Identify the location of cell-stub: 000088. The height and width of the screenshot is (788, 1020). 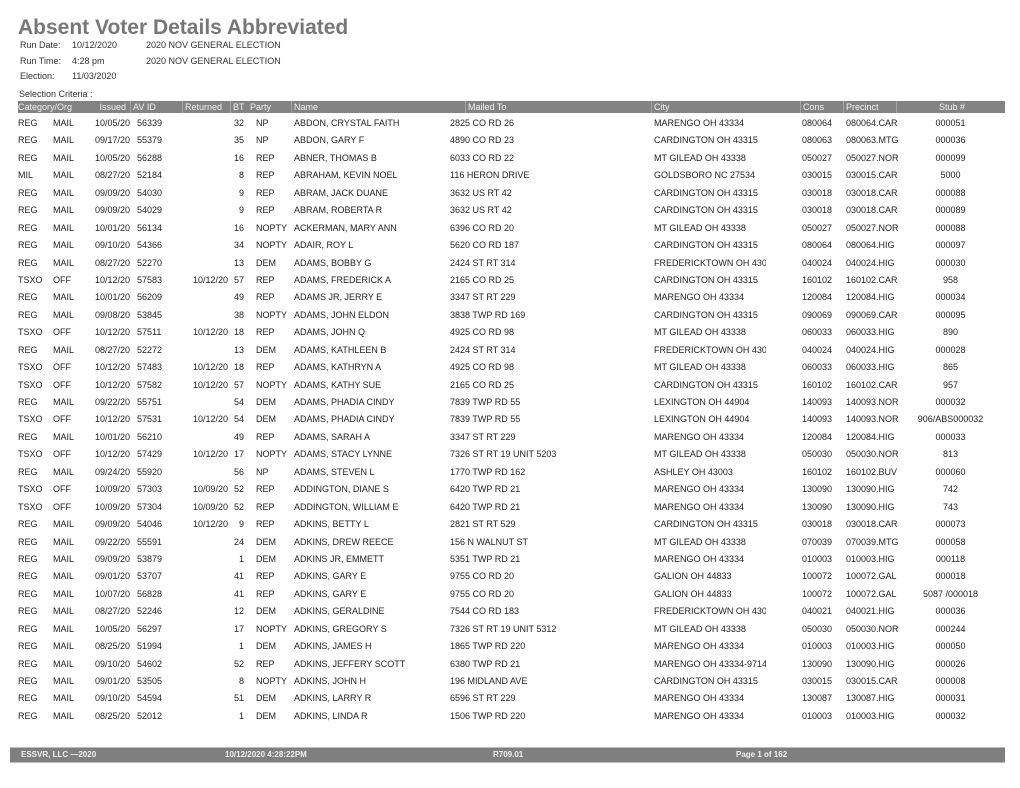
(950, 227).